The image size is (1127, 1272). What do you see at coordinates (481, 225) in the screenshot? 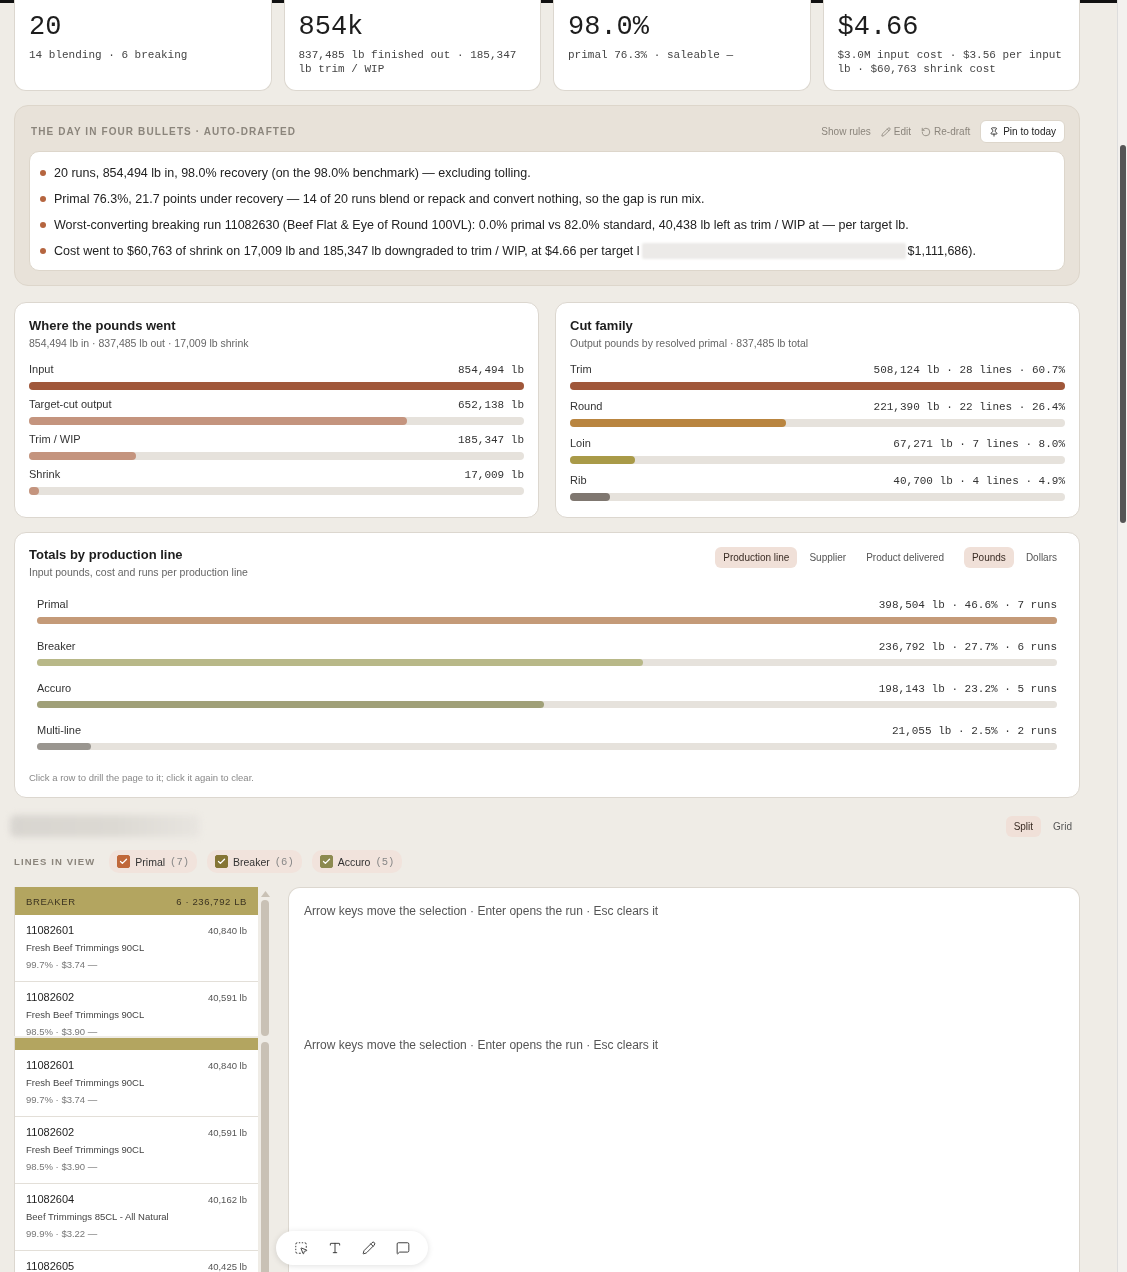
I see `bullet-text: Worst-converting breaking run 11082630 (Beef Flat & Eye of Round 100VL): 0.0% primal vs 82.0% standard, 40,438 lb left as trim / WIP at — per target lb.` at bounding box center [481, 225].